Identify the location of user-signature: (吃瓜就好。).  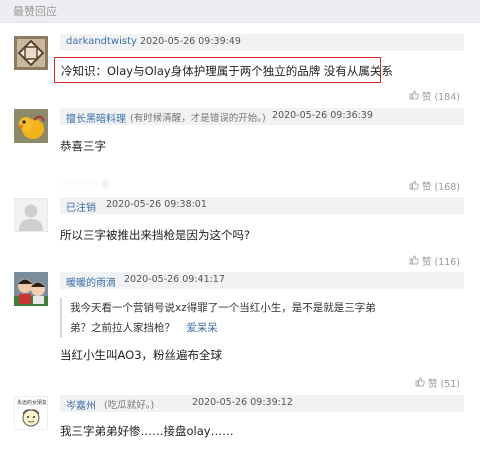
(129, 405).